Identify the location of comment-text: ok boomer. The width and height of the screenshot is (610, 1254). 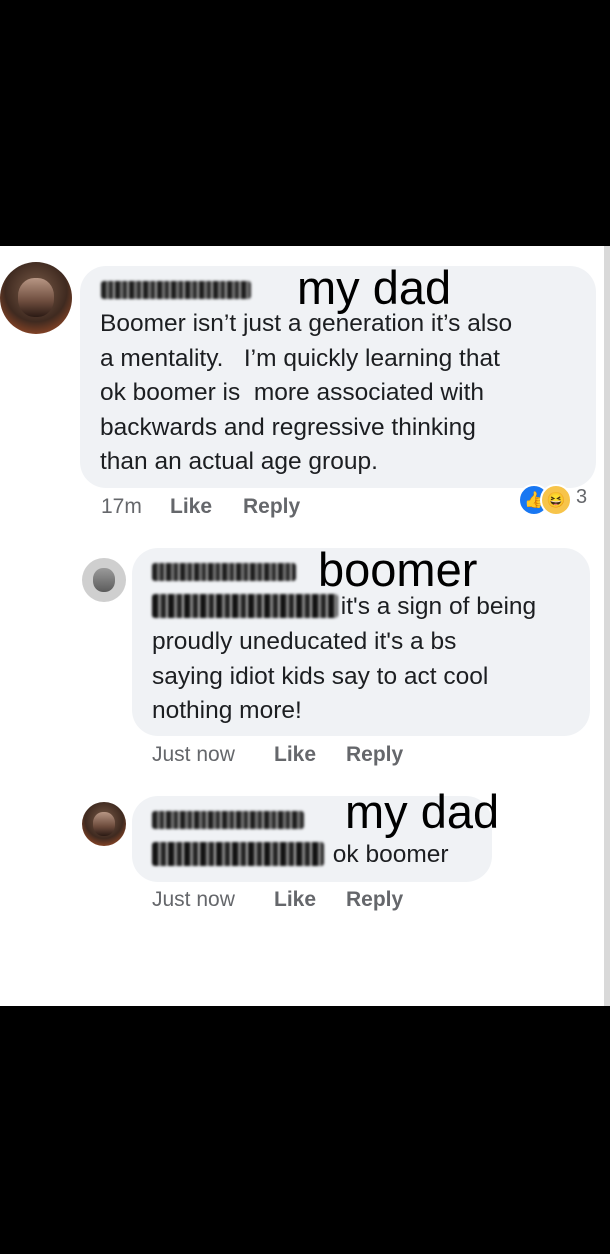
(387, 854).